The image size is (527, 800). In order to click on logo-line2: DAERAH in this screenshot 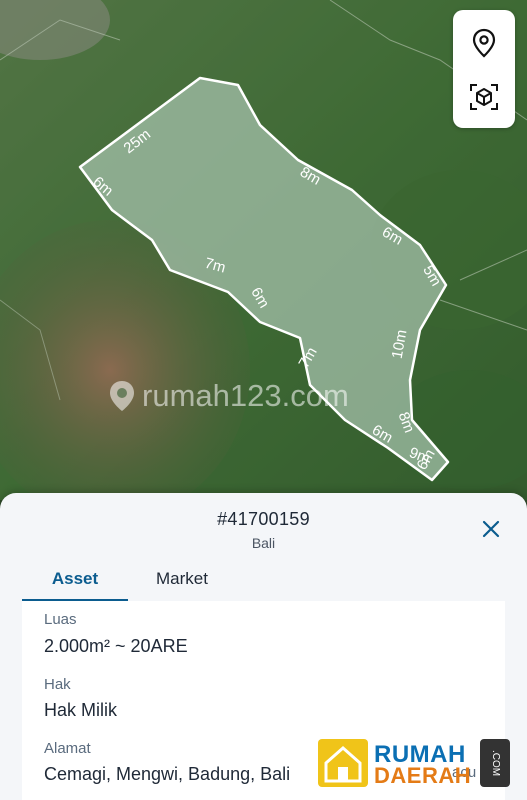, I will do `click(423, 775)`.